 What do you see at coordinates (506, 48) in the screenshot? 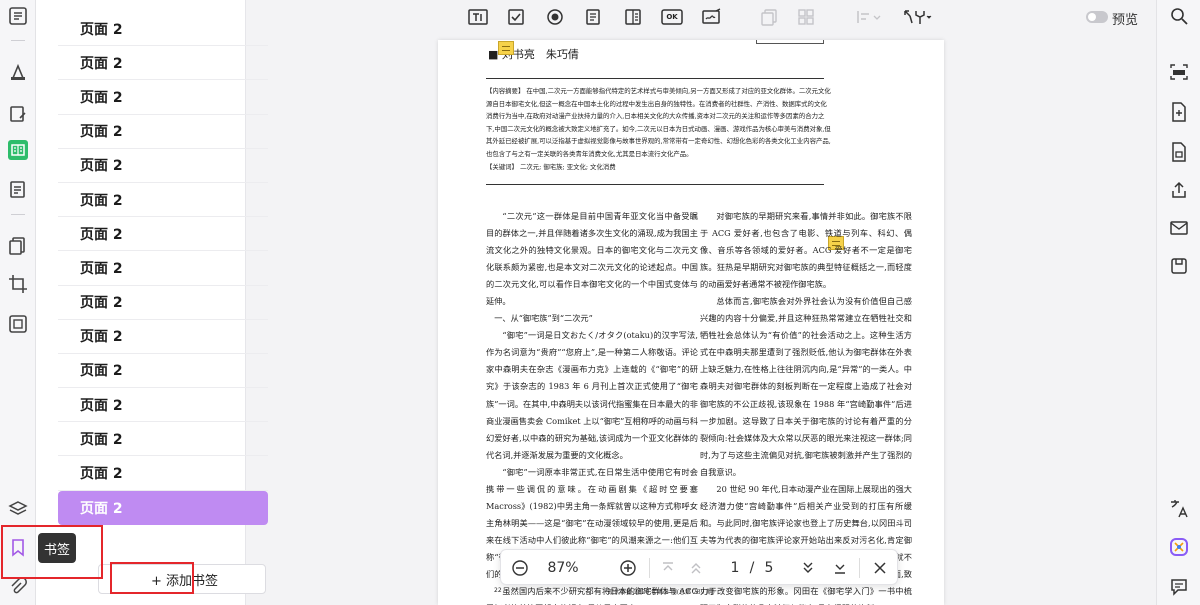
I see `comment-note-icon` at bounding box center [506, 48].